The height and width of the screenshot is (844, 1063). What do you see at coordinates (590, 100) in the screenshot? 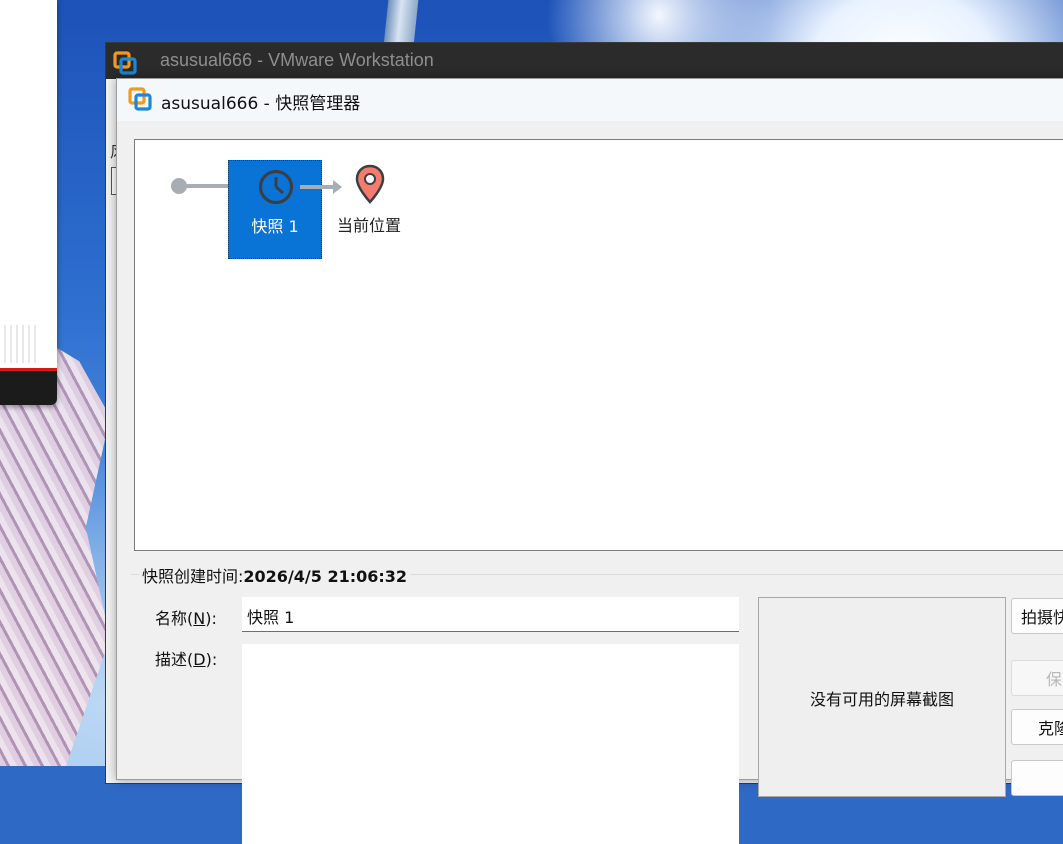
I see `dialog-titlebar: asusual666 - 快照管理器` at bounding box center [590, 100].